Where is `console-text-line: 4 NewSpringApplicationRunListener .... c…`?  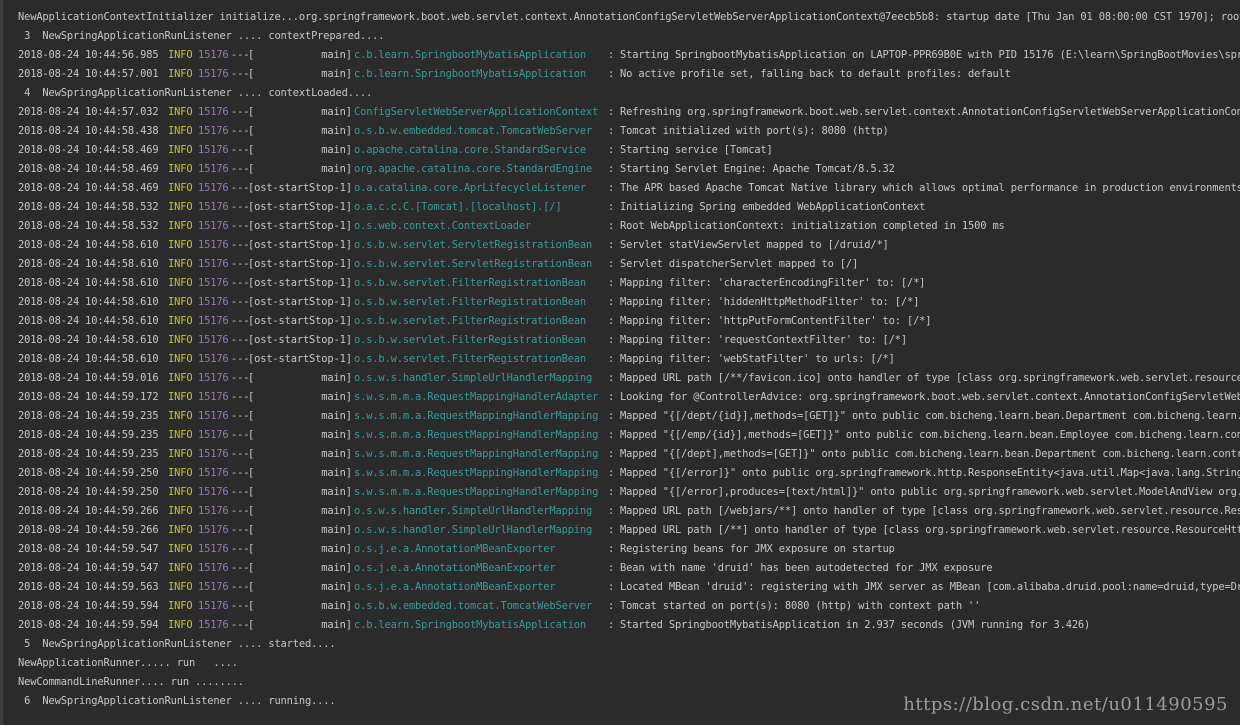
console-text-line: 4 NewSpringApplicationRunListener .... c… is located at coordinates (629, 93).